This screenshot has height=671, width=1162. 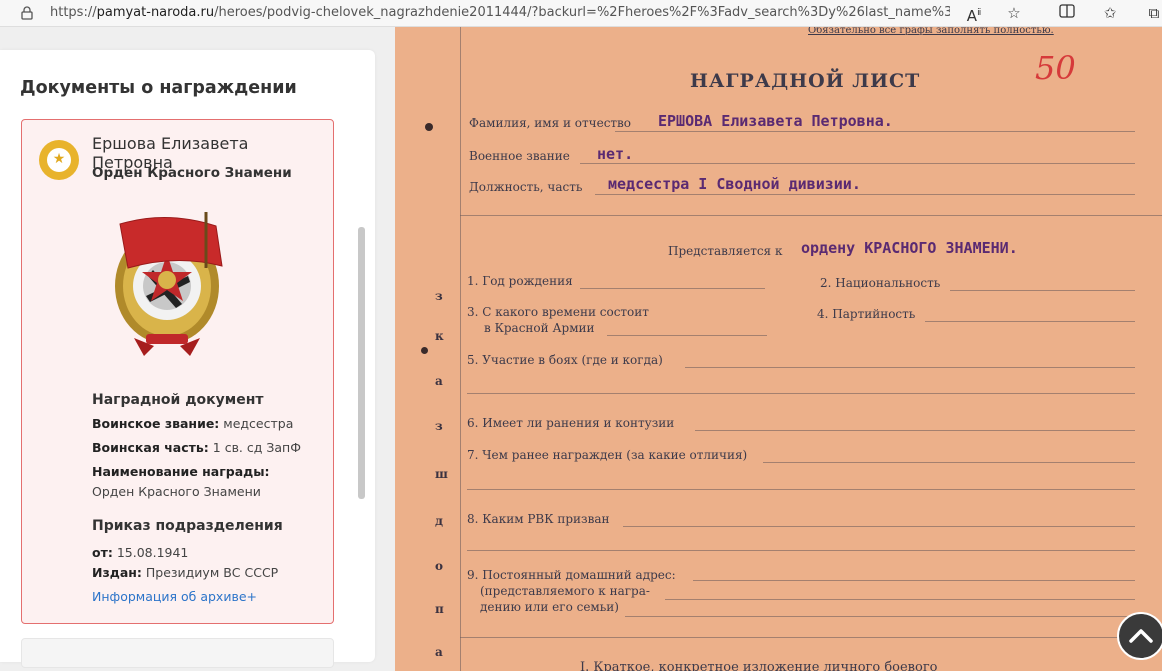 What do you see at coordinates (441, 474) in the screenshot?
I see `side-mark: ш` at bounding box center [441, 474].